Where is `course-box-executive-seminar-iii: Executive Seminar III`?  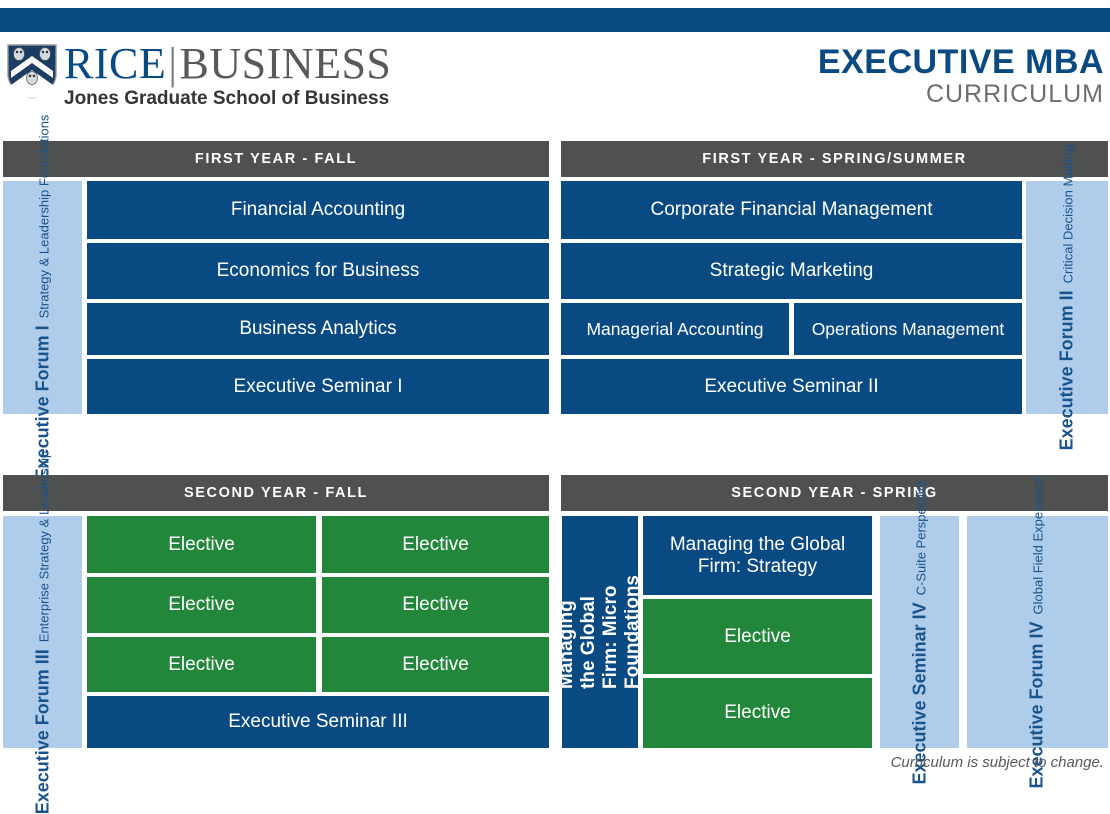
course-box-executive-seminar-iii: Executive Seminar III is located at coordinates (318, 722).